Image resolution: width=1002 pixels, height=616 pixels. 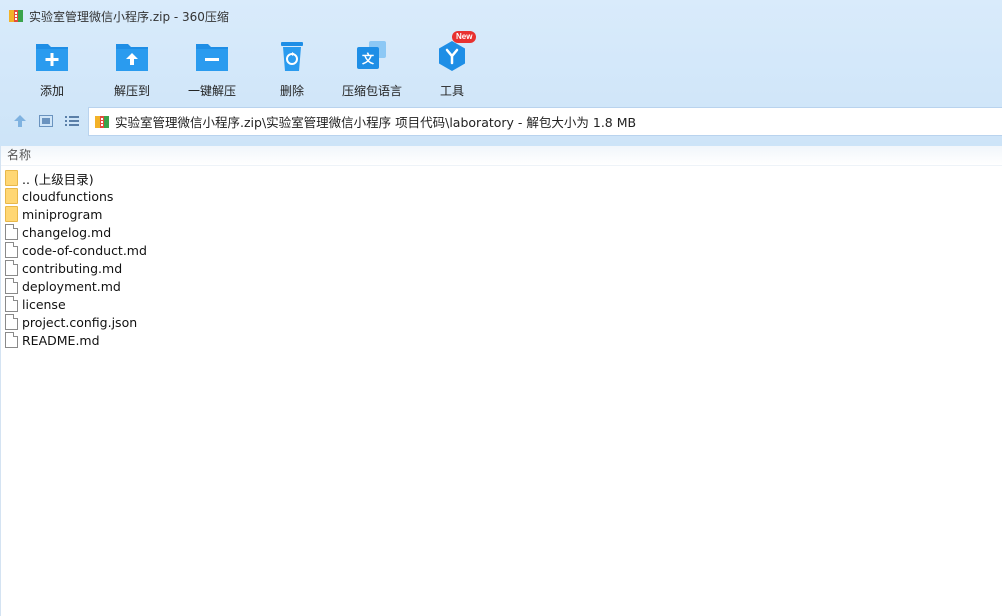 I want to click on item-name: changelog.md, so click(x=67, y=232).